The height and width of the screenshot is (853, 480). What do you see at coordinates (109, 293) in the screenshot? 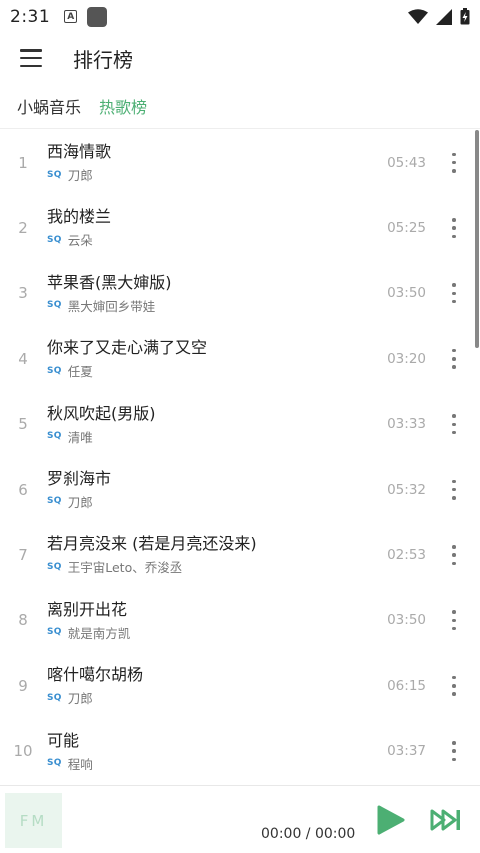
I see `song-info: 苹果香(黑大婶版) SQ 黑大婶回乡带娃` at bounding box center [109, 293].